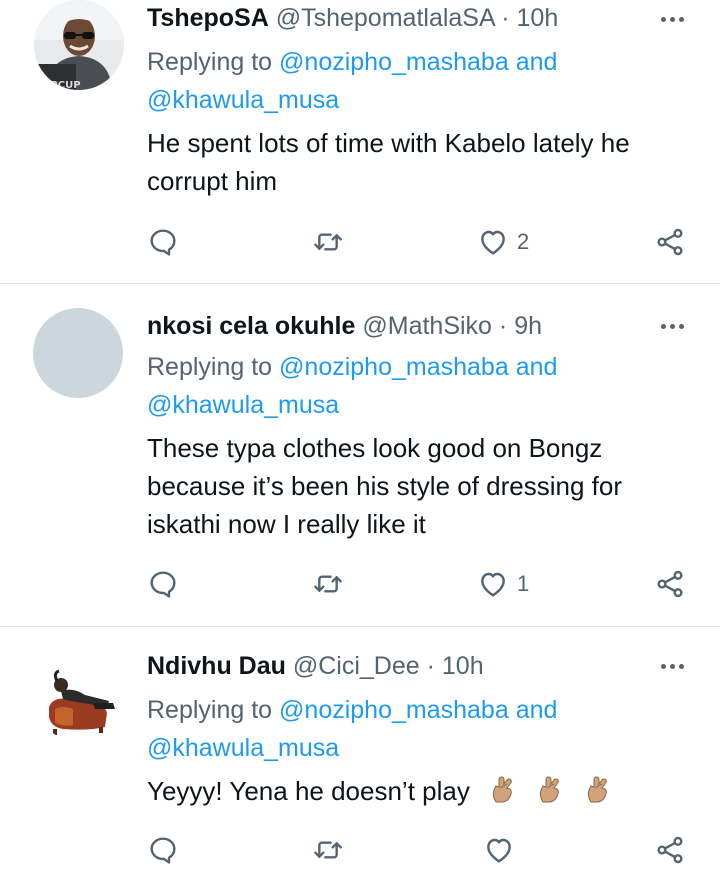 The width and height of the screenshot is (720, 884). What do you see at coordinates (422, 242) in the screenshot?
I see `tweet-actions: 2` at bounding box center [422, 242].